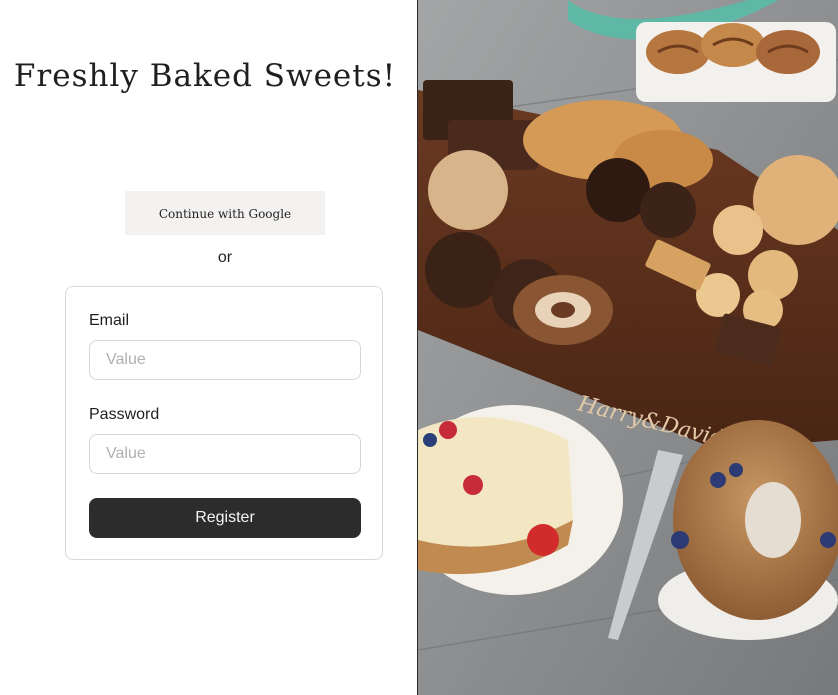  Describe the element at coordinates (109, 320) in the screenshot. I see `email-label: Email` at that location.